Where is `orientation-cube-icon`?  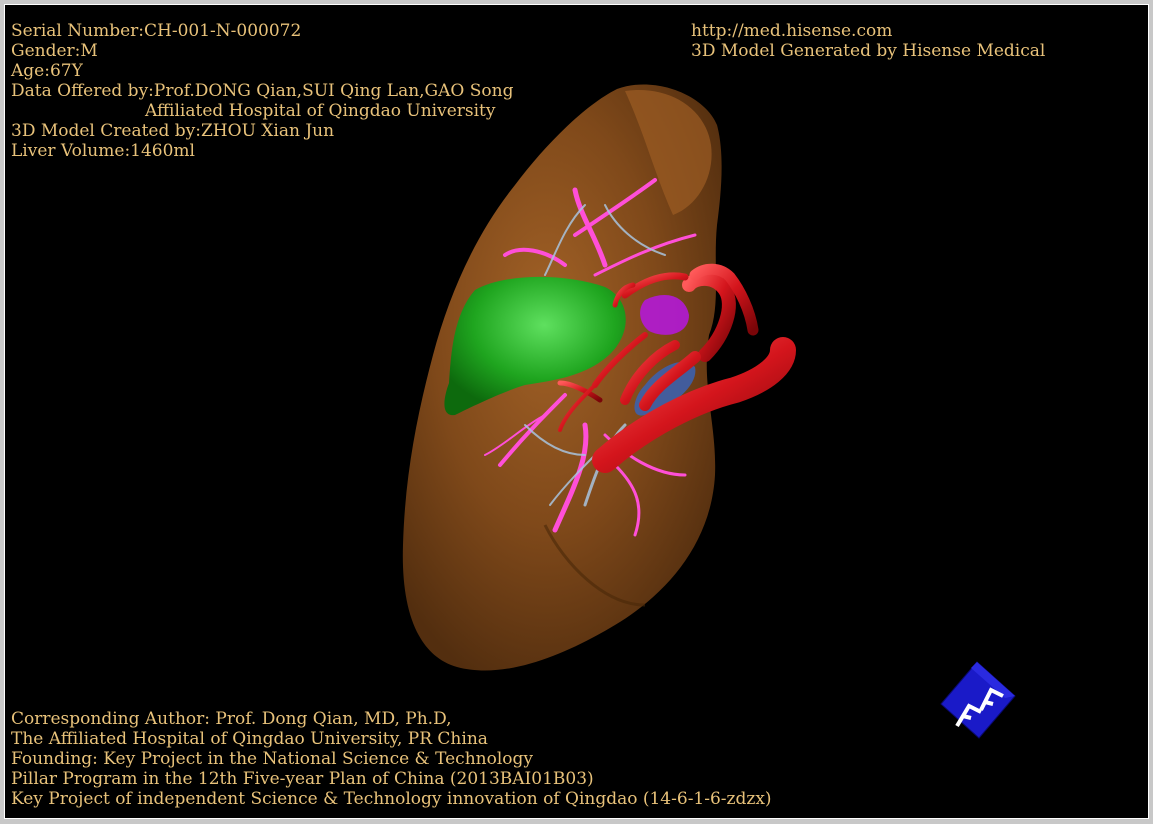 orientation-cube-icon is located at coordinates (977, 700).